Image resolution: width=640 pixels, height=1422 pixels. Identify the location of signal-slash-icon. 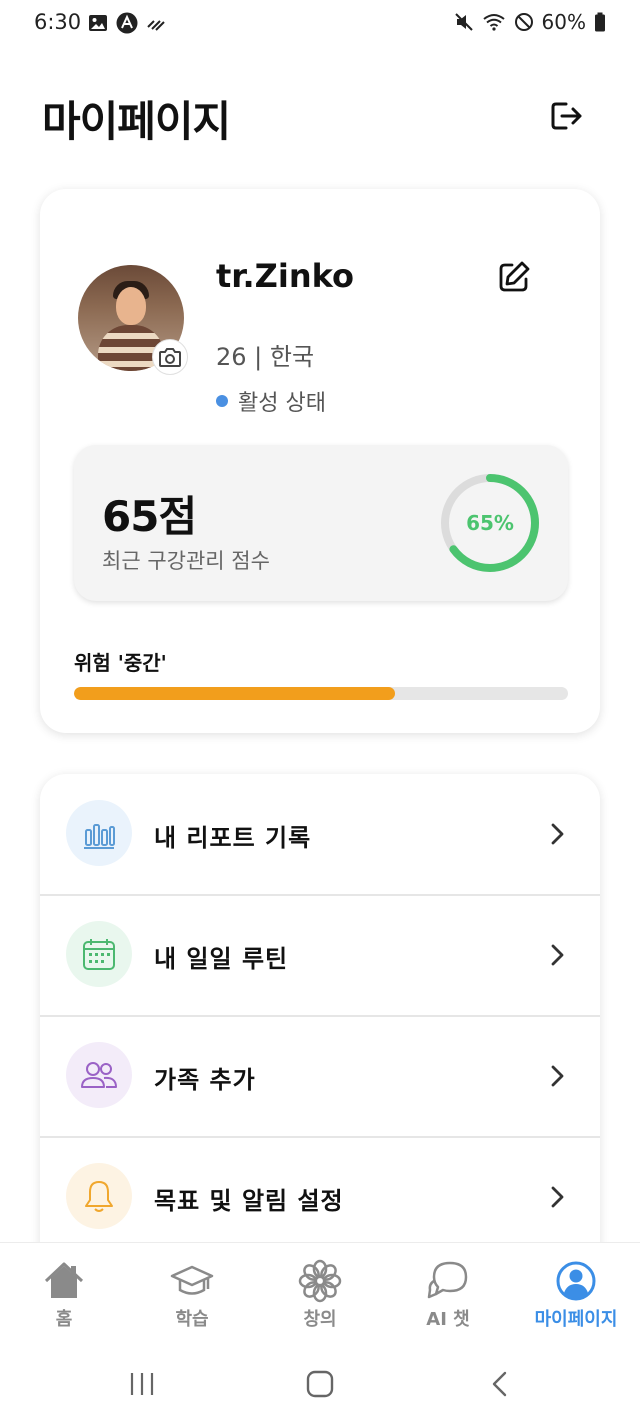
(156, 25).